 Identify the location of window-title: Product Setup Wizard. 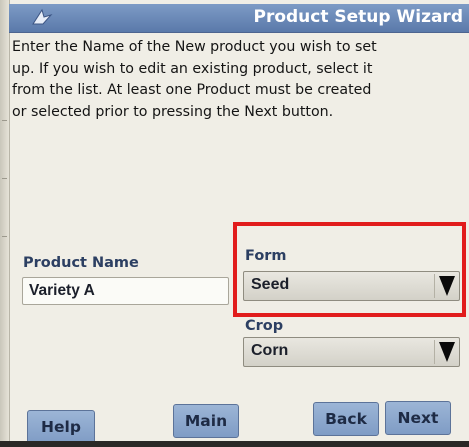
(358, 17).